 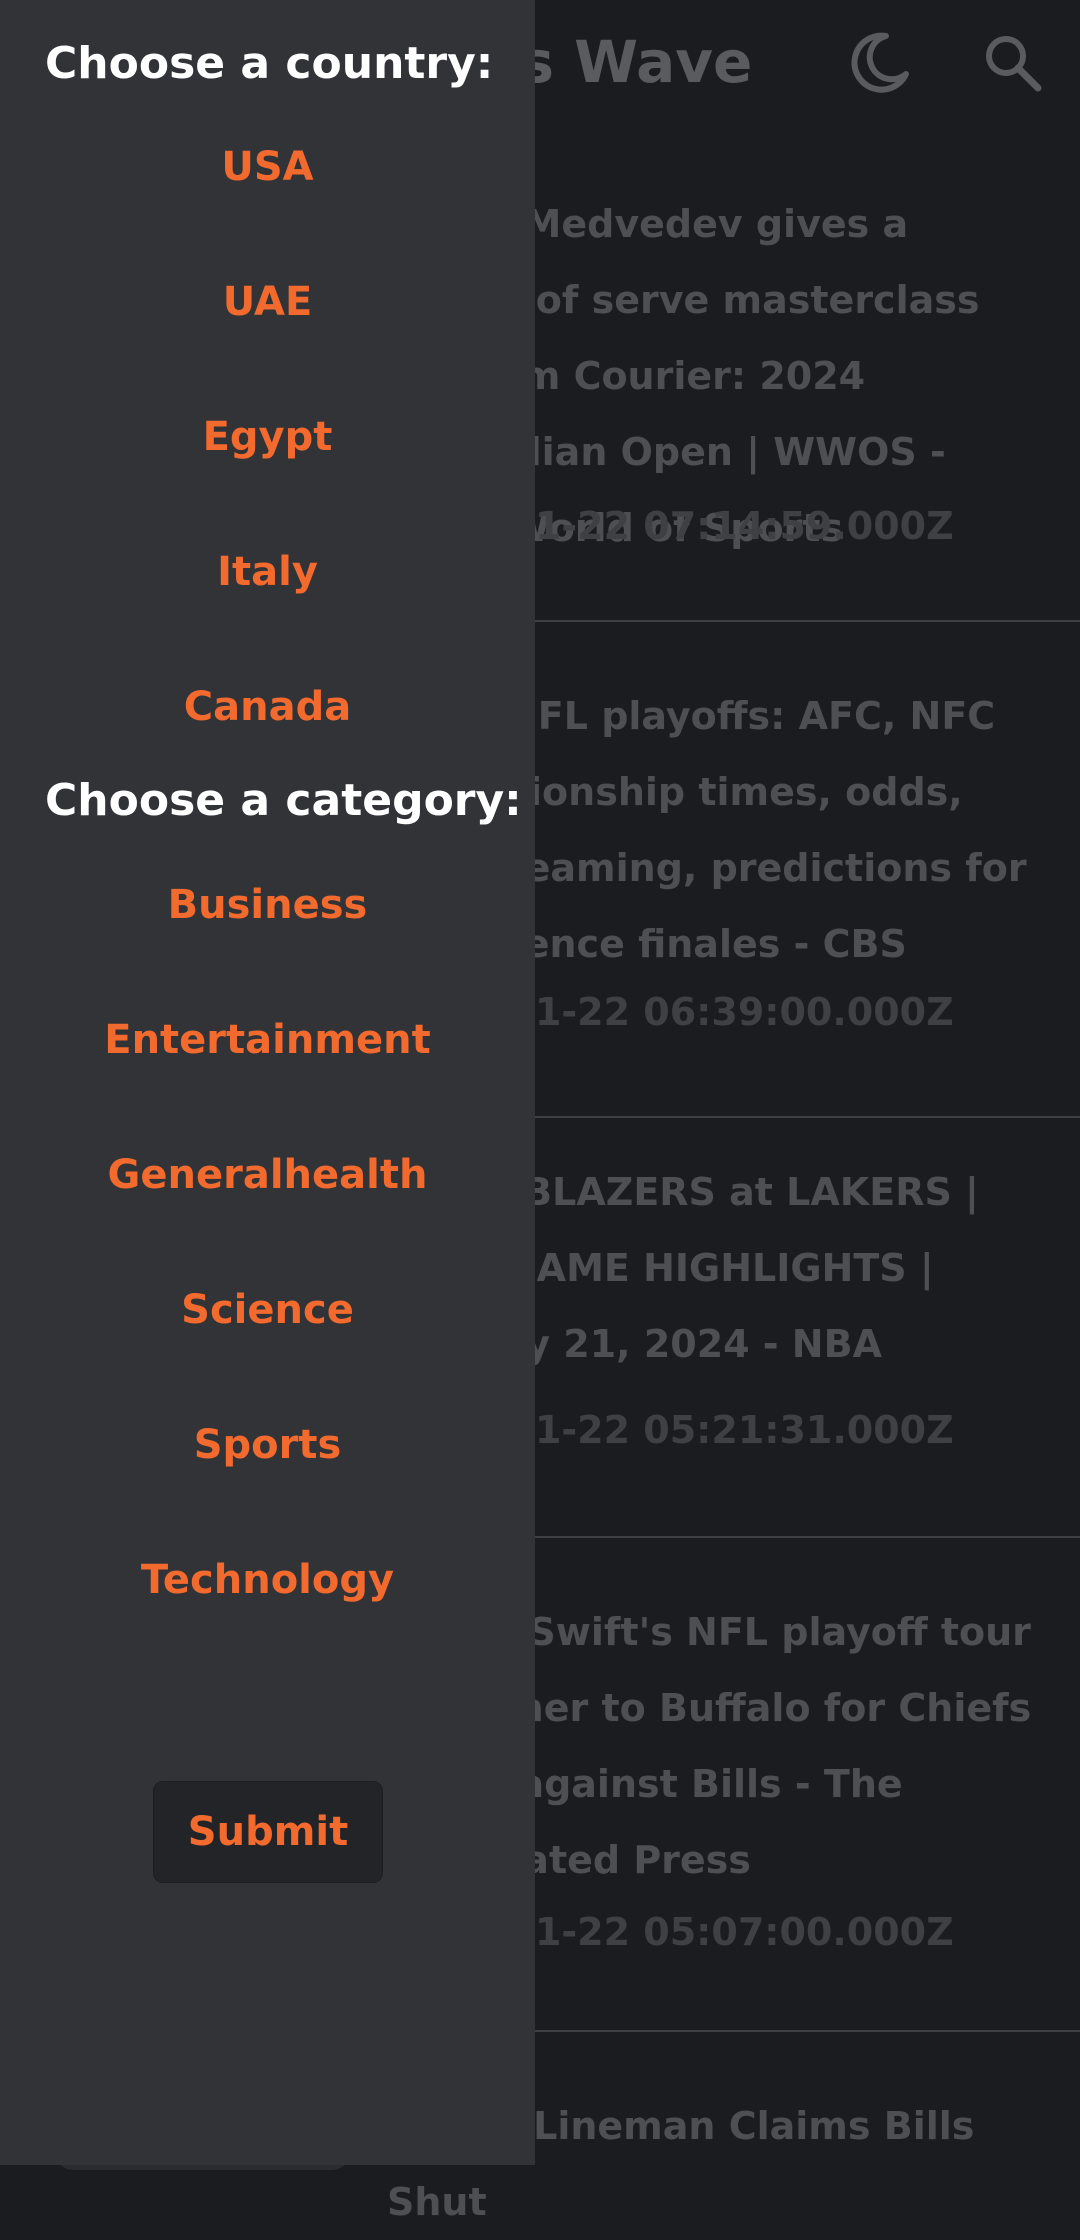 What do you see at coordinates (879, 63) in the screenshot?
I see `moon-icon` at bounding box center [879, 63].